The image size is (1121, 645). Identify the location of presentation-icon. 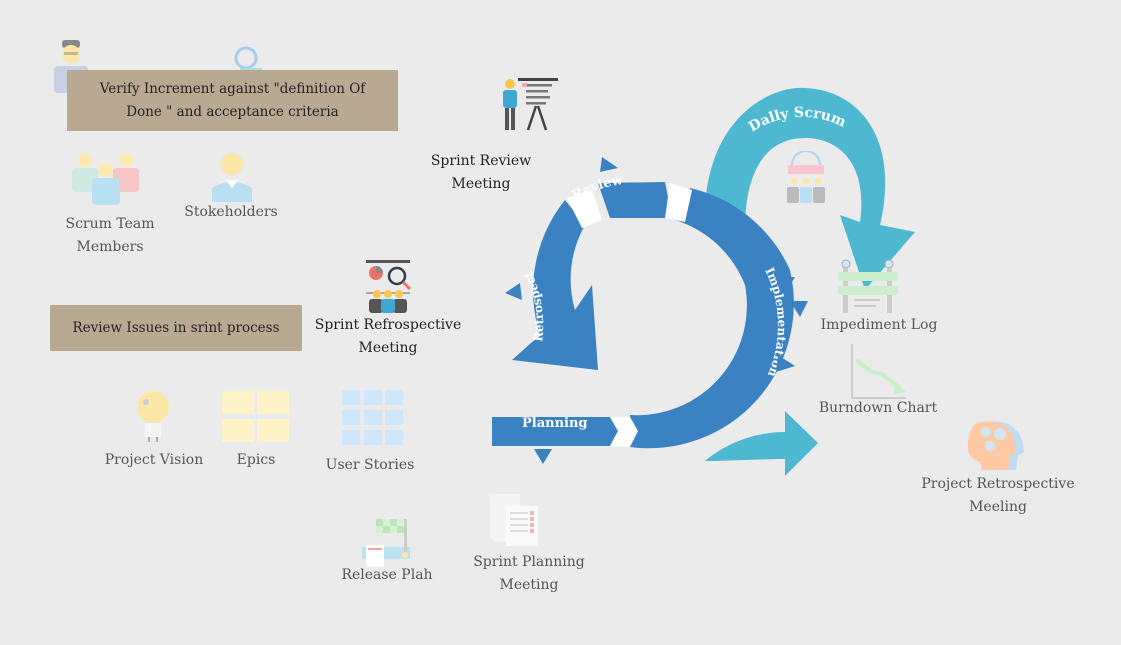
(530, 104).